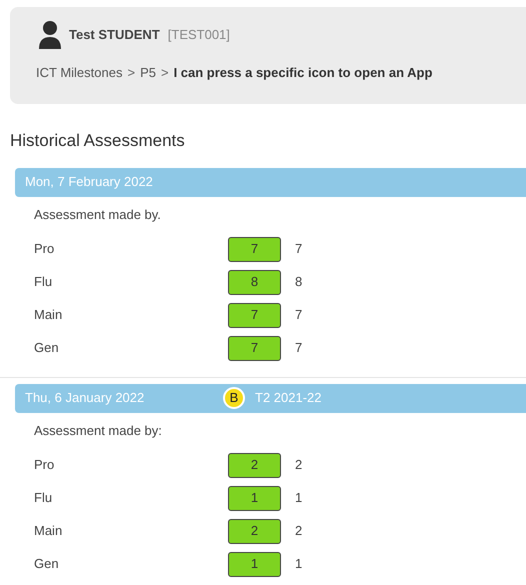  Describe the element at coordinates (98, 431) in the screenshot. I see `assessment-author: Assessment made by:` at that location.